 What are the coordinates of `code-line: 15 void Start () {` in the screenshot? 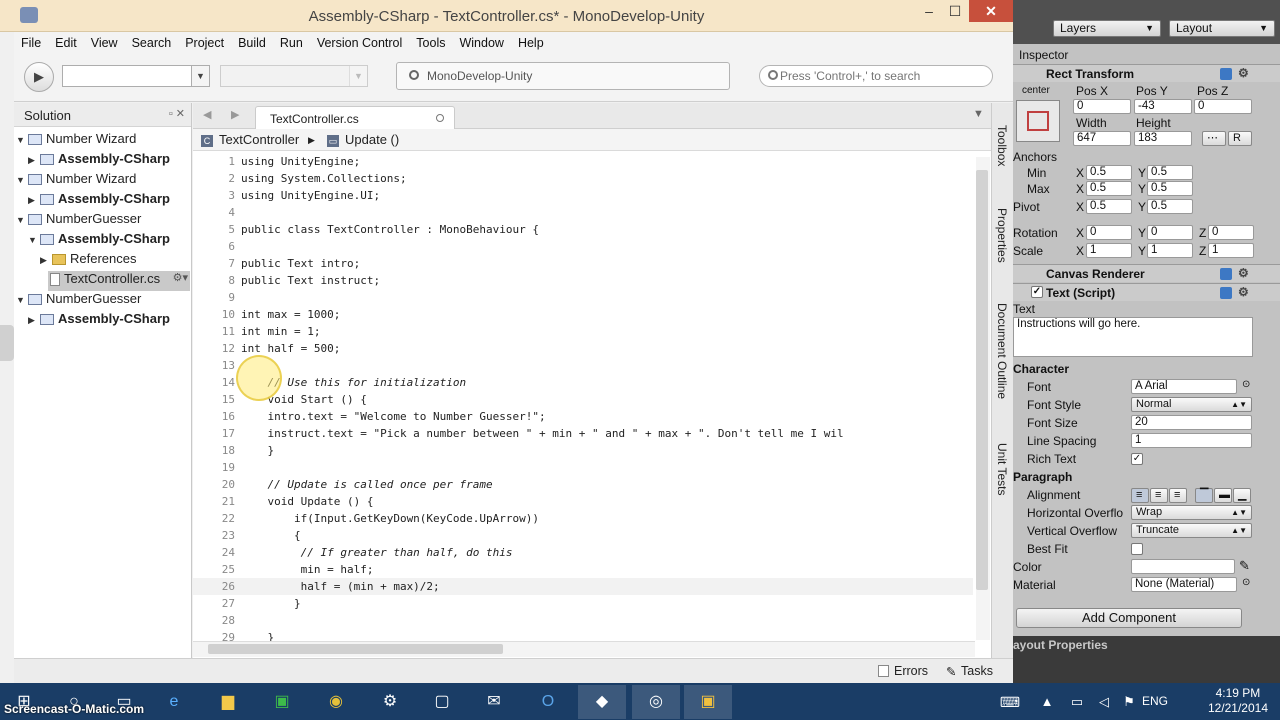 It's located at (583, 399).